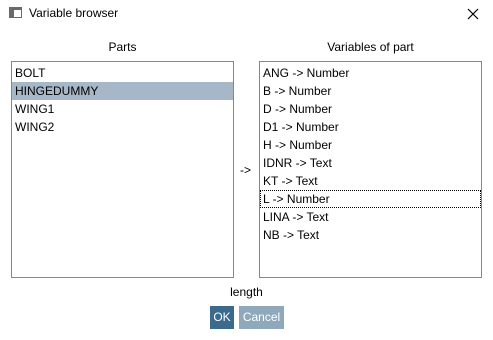  Describe the element at coordinates (222, 317) in the screenshot. I see `ok-button: OK` at that location.